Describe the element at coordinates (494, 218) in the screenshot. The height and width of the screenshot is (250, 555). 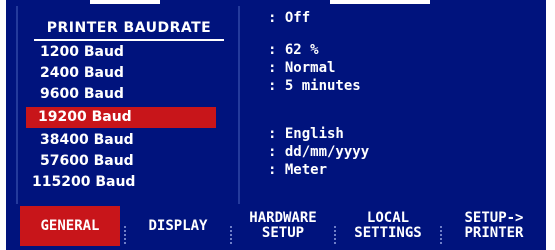
I see `softkey-setup-line1: SETUP->` at that location.